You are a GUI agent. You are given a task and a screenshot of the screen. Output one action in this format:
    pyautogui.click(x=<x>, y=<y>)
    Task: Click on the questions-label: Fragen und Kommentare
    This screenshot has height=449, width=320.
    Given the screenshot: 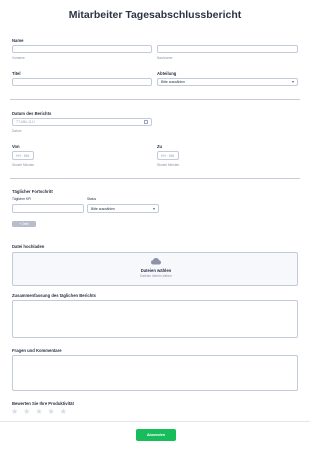 What is the action you would take?
    pyautogui.click(x=37, y=350)
    